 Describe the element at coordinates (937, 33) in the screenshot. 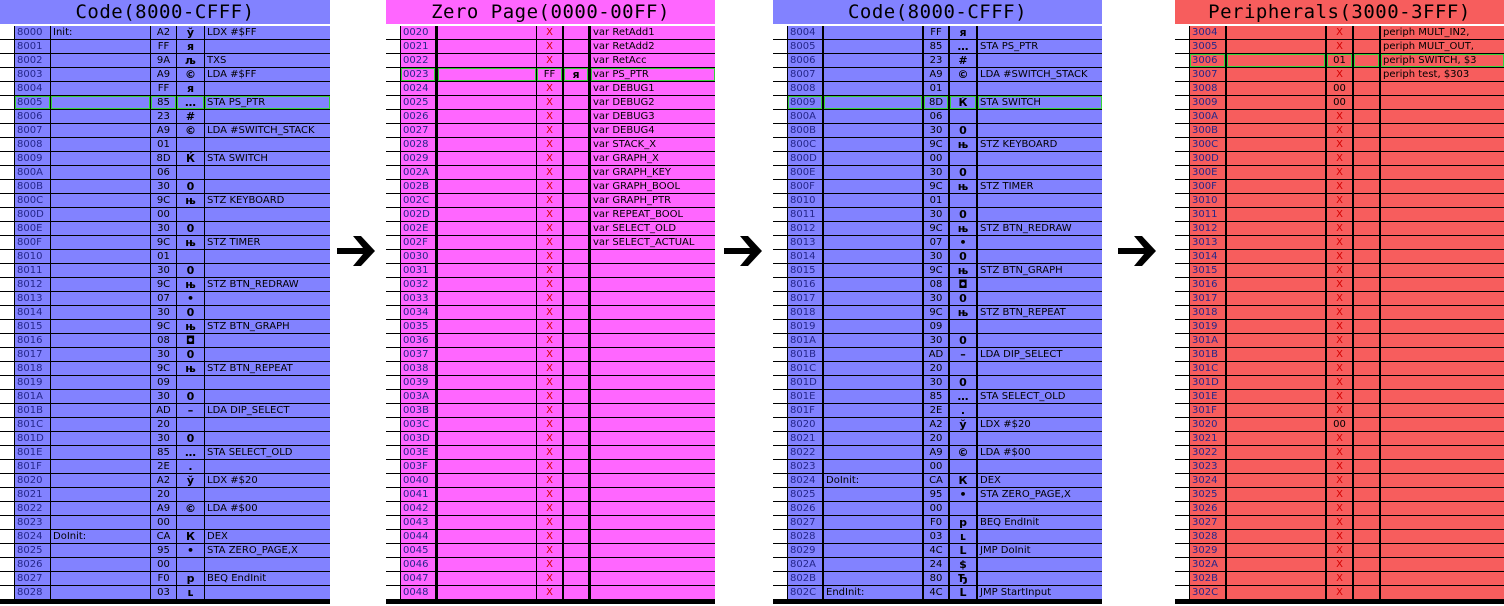

I see `table-row: 8004 FF я` at that location.